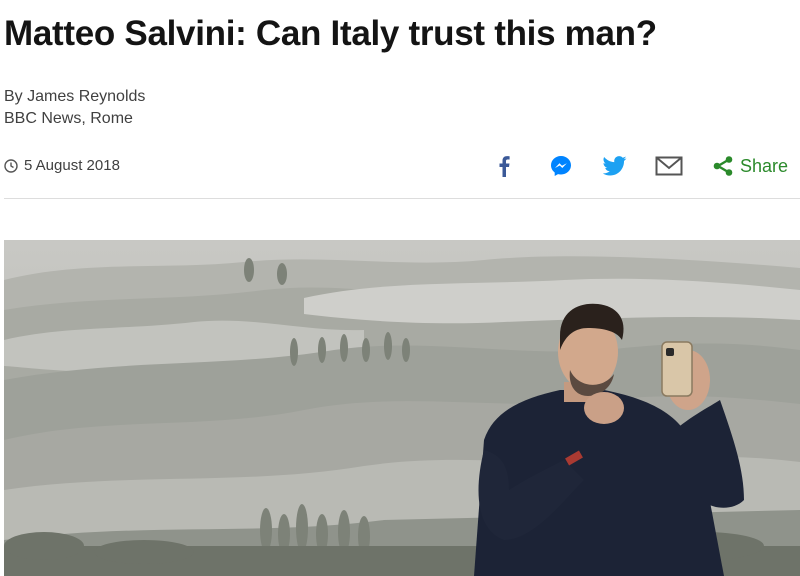  Describe the element at coordinates (764, 165) in the screenshot. I see `share-label: Share` at that location.